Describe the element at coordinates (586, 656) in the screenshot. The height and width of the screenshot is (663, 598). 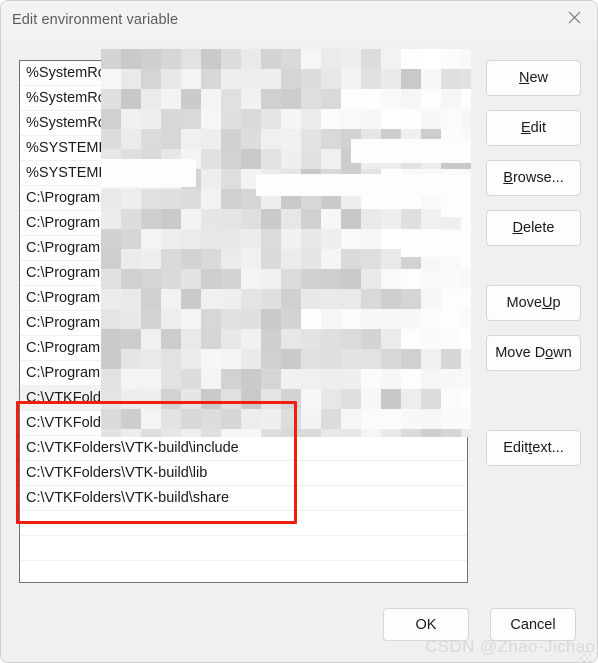
I see `watermark-logo-dots` at that location.